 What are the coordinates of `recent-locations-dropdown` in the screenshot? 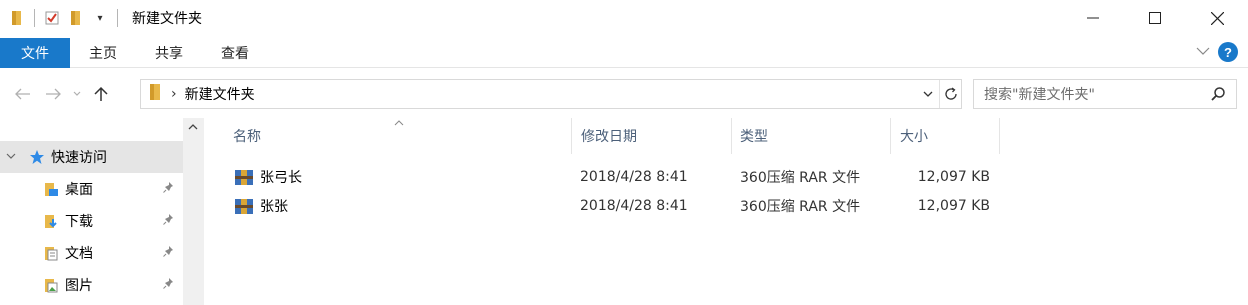 It's located at (77, 94).